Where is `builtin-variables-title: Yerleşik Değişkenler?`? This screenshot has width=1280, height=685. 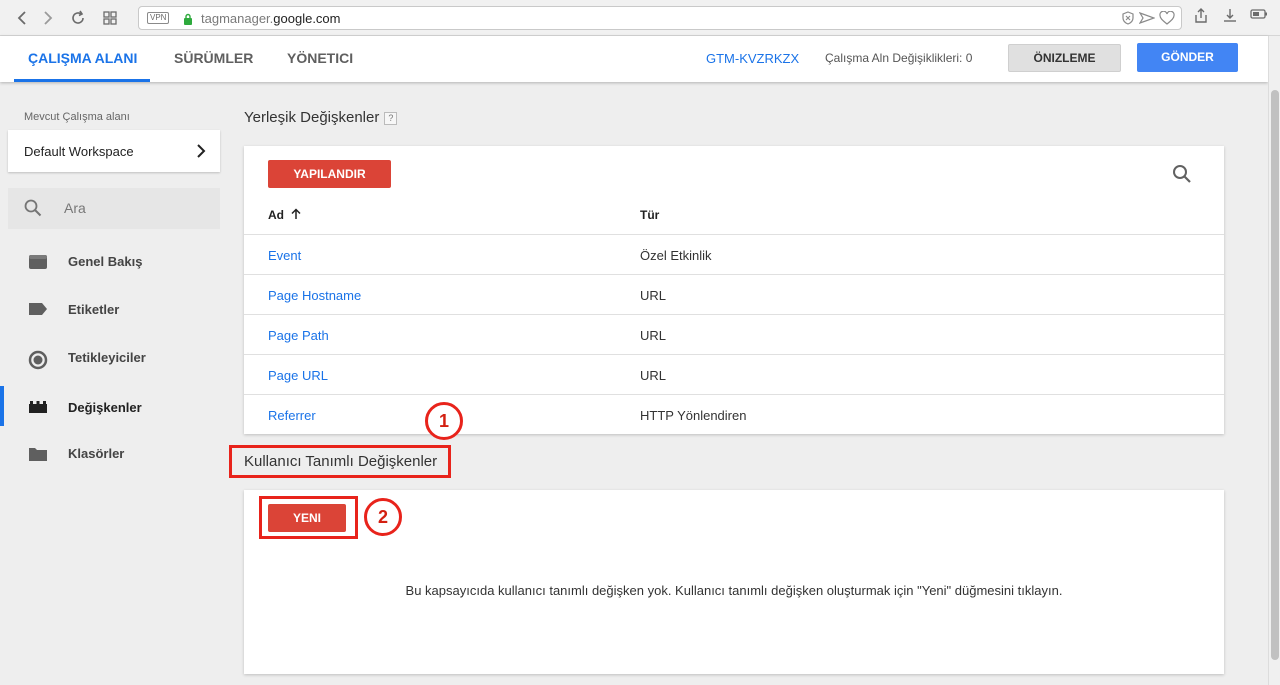 builtin-variables-title: Yerleşik Değişkenler? is located at coordinates (321, 117).